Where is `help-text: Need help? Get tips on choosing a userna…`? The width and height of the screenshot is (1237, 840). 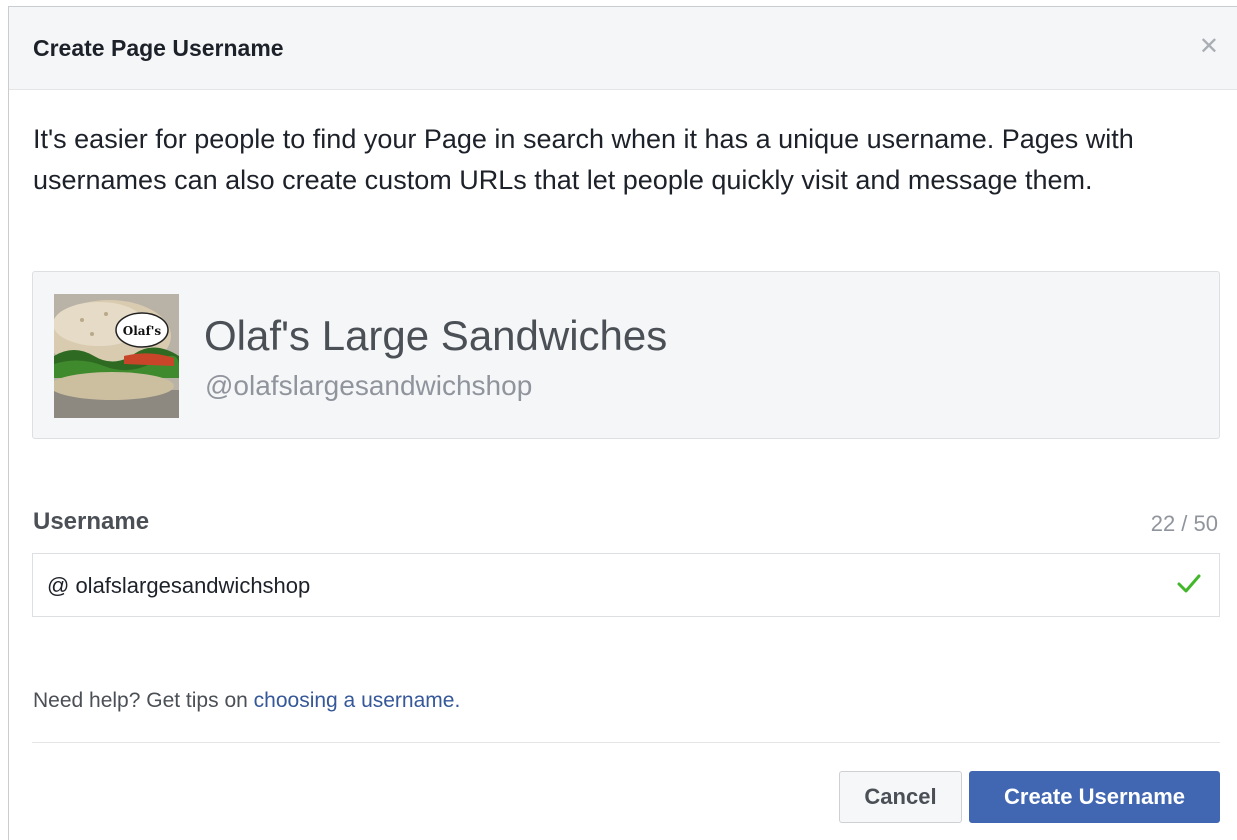
help-text: Need help? Get tips on choosing a userna… is located at coordinates (246, 701).